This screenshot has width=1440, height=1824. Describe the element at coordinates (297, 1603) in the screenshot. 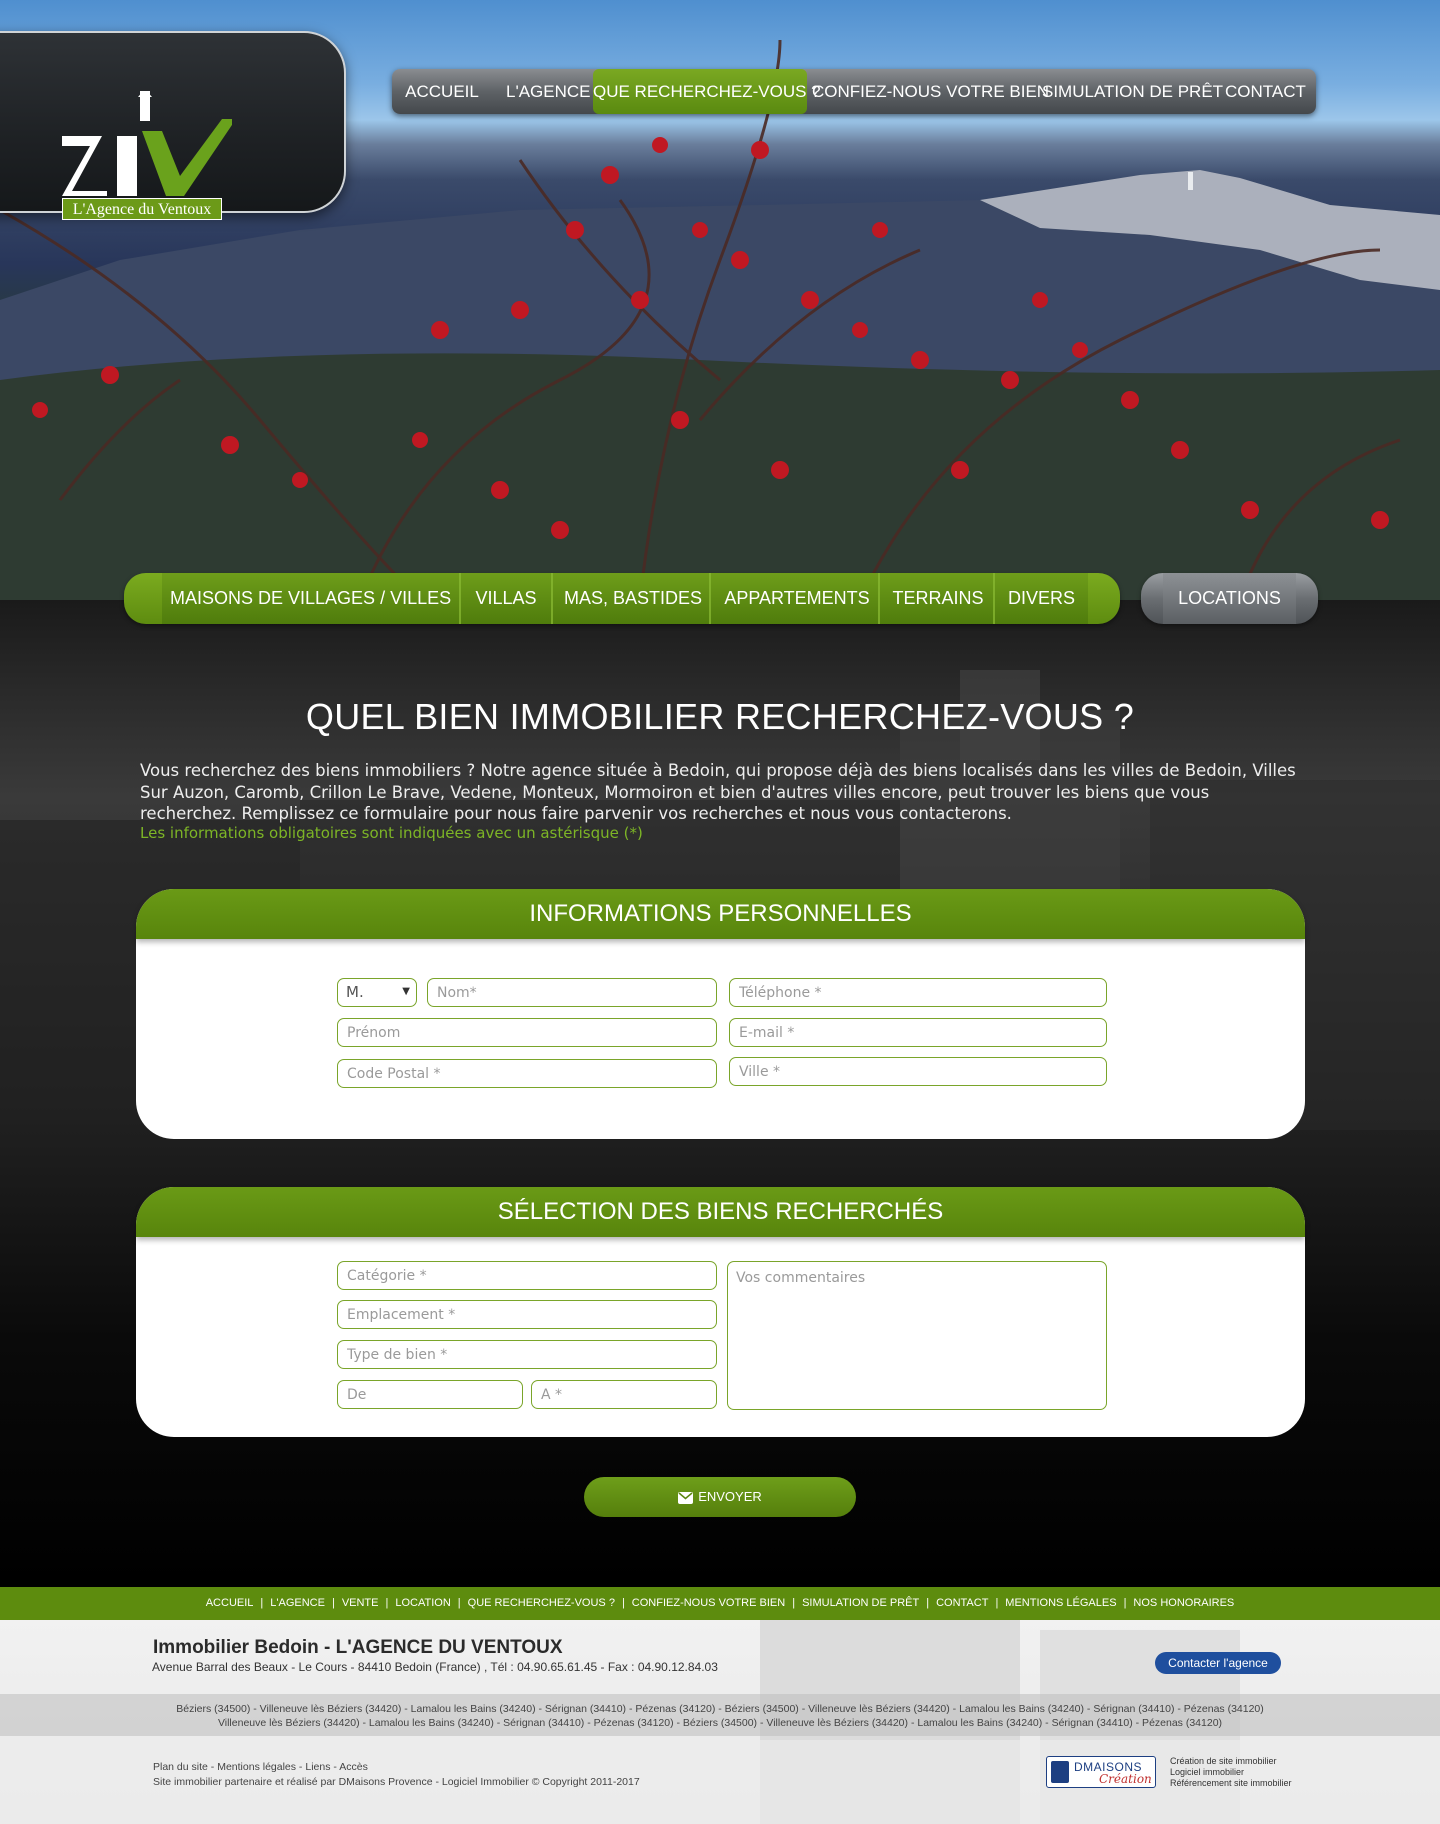

I see `footer-link-agence: L'AGENCE` at that location.